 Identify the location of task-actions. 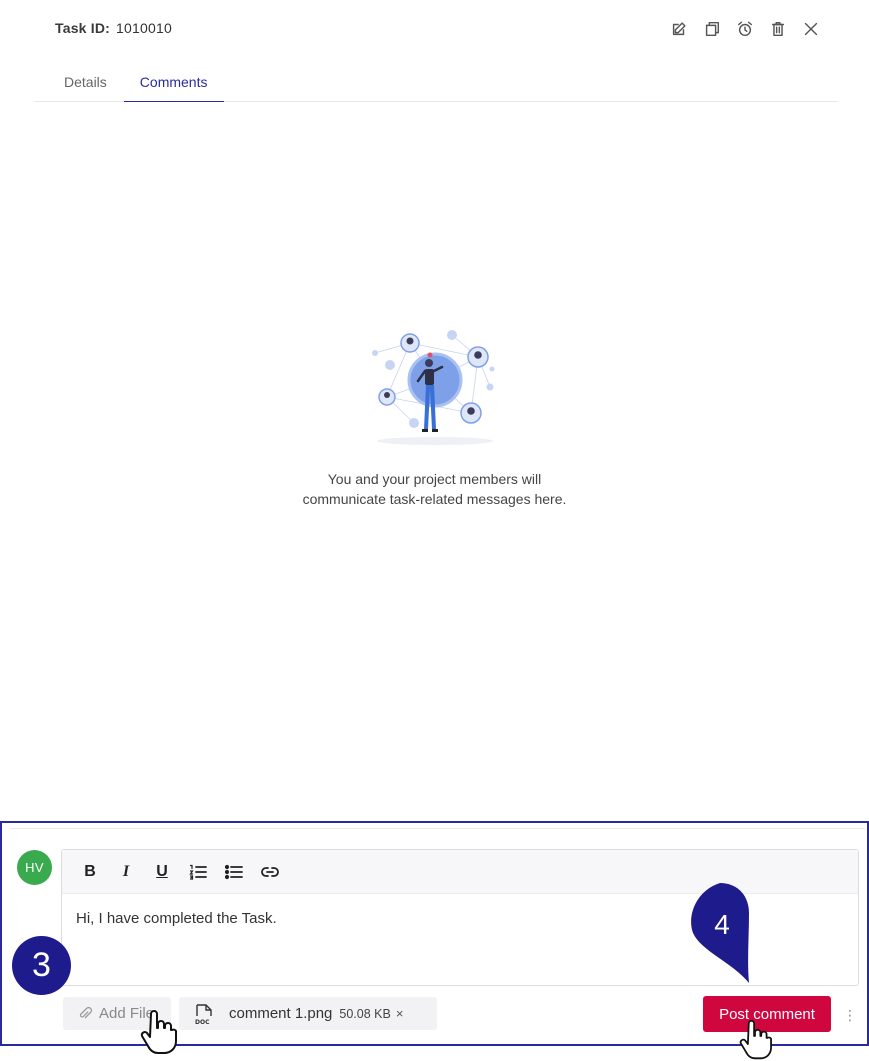
(744, 28).